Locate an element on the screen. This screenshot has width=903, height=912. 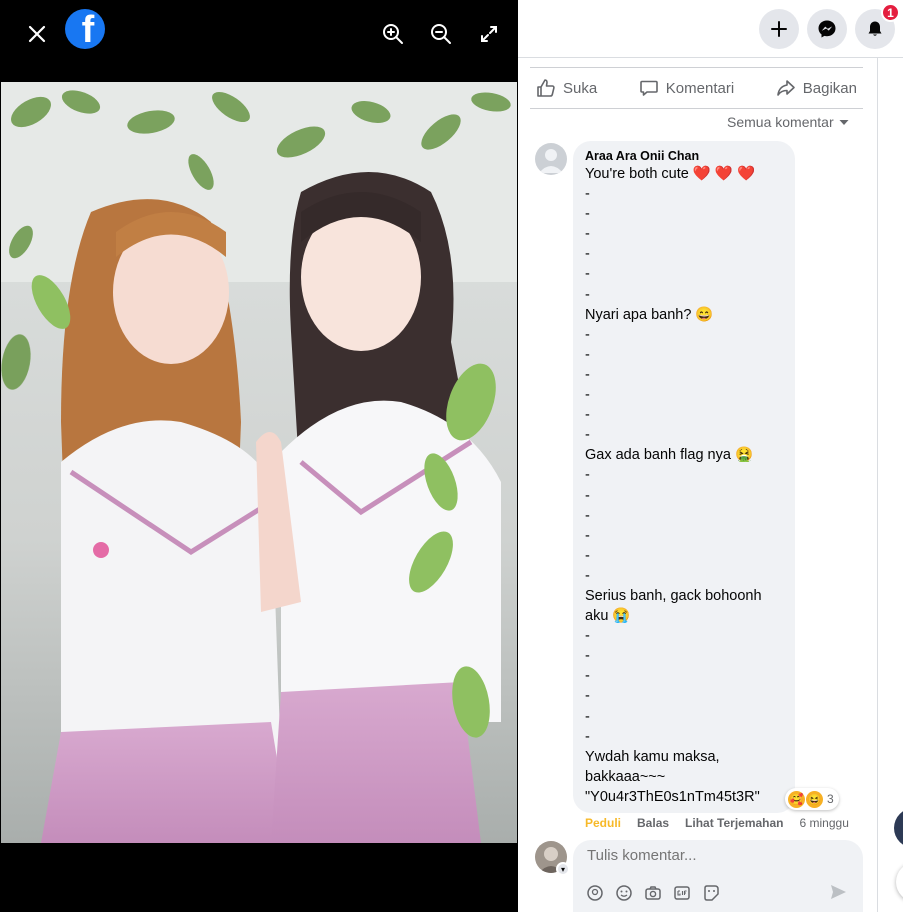
like-button: Suka is located at coordinates (566, 88).